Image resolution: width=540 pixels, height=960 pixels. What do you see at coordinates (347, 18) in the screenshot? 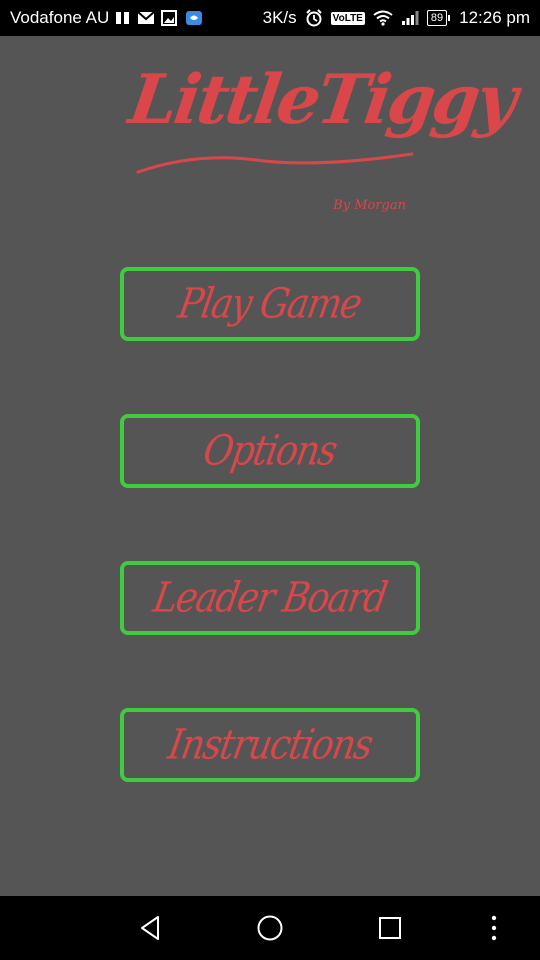
I see `volte-icon: VoLTE` at bounding box center [347, 18].